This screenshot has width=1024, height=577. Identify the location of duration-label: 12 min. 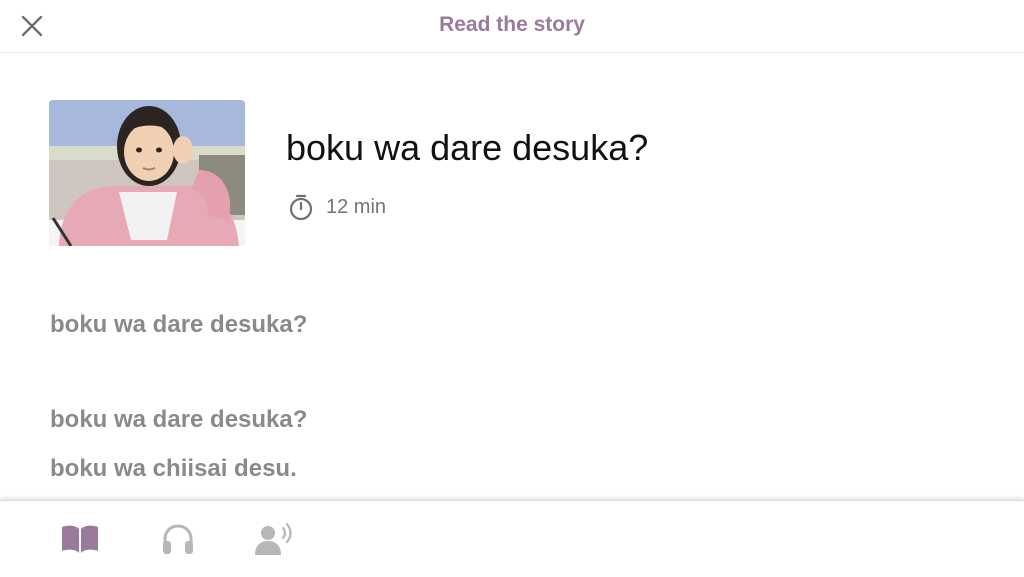
(356, 206).